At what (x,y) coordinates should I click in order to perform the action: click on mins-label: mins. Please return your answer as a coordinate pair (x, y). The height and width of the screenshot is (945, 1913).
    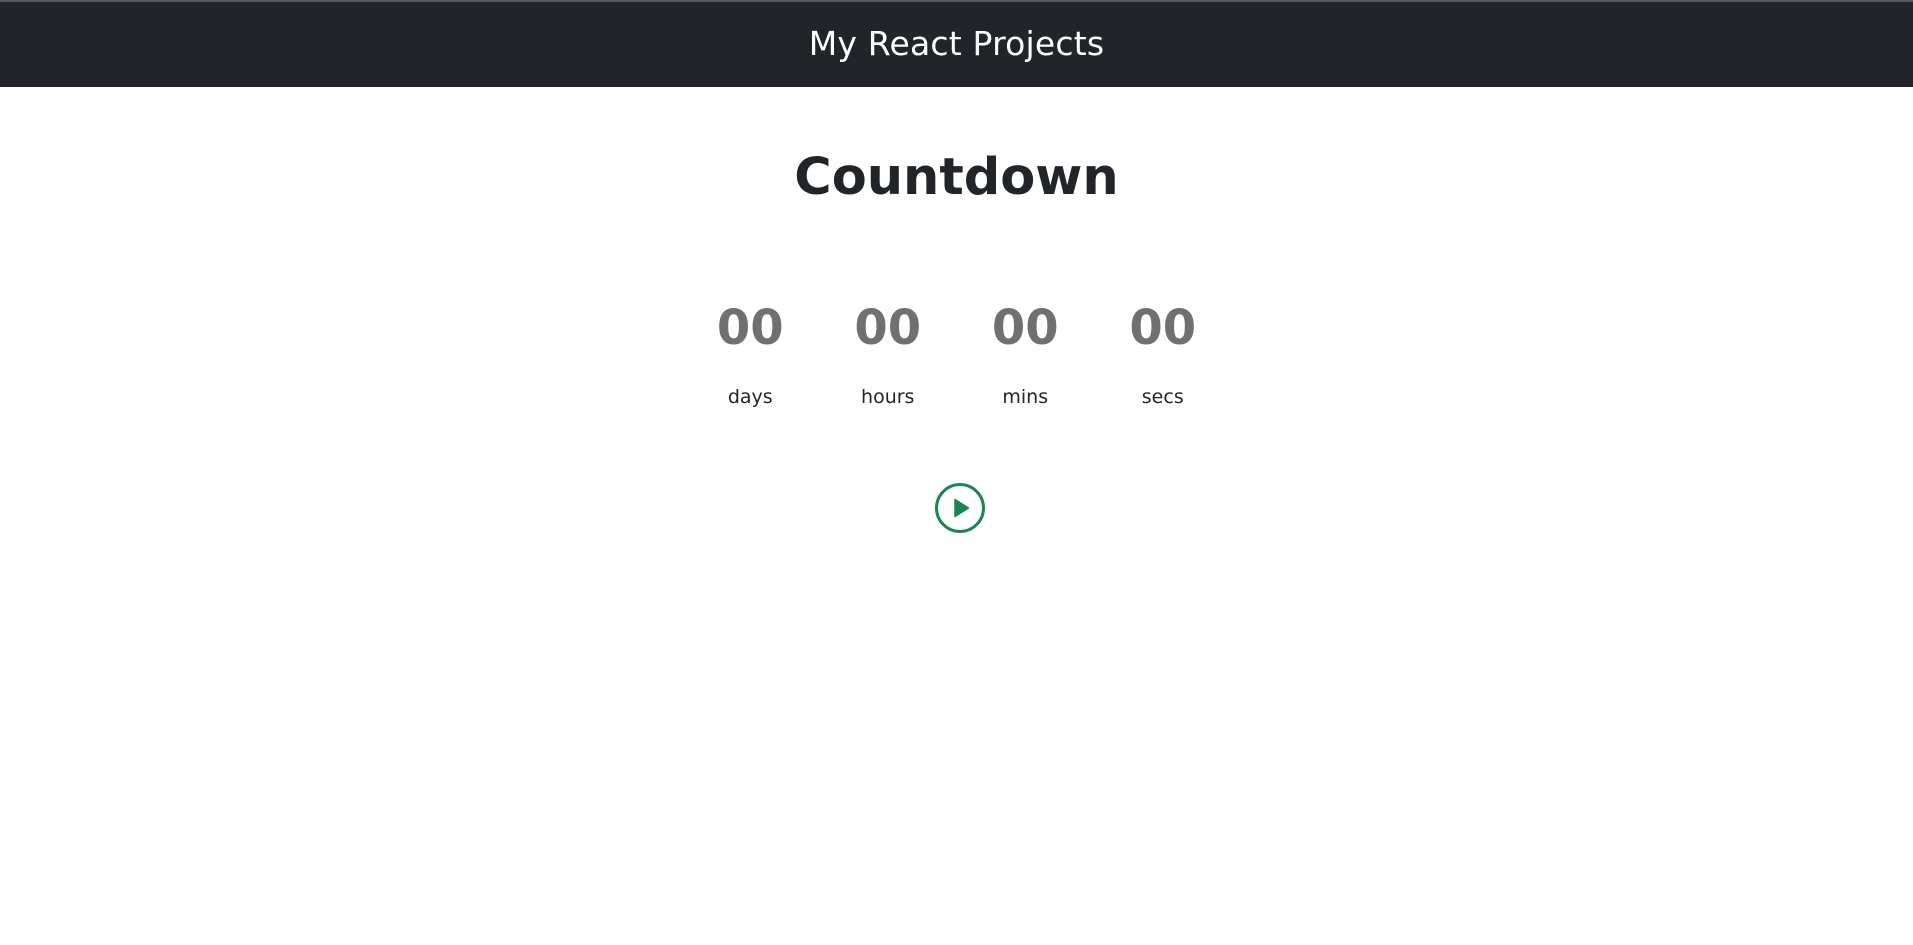
    Looking at the image, I should click on (1025, 397).